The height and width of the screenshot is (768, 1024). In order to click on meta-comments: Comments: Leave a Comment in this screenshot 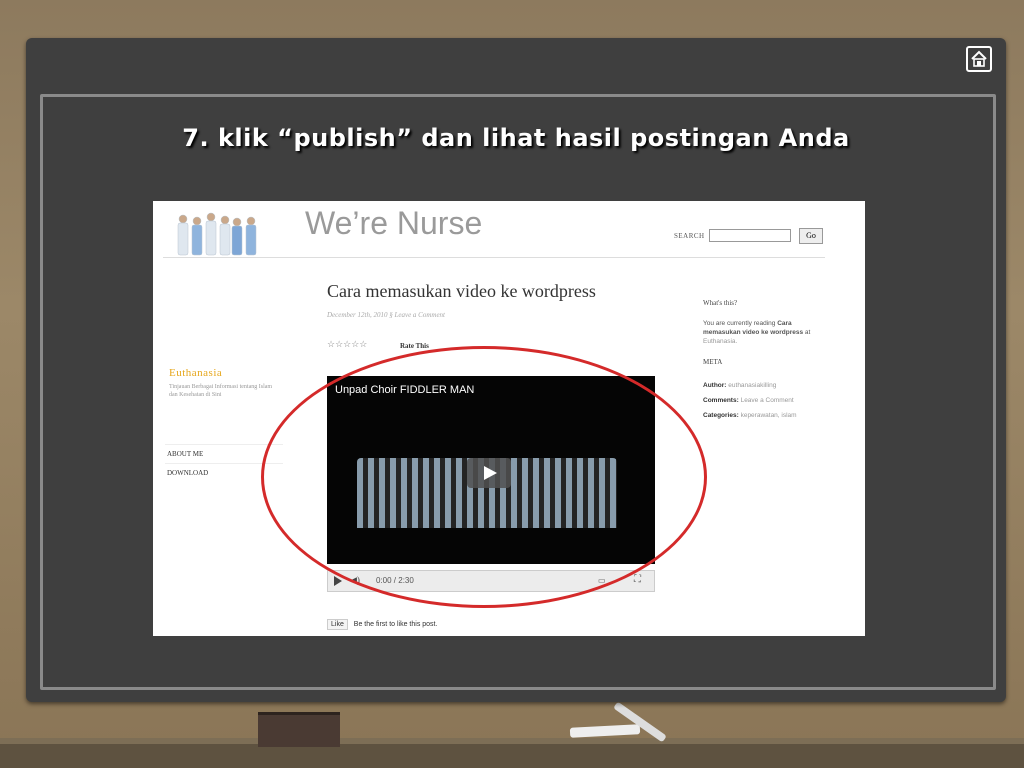, I will do `click(758, 400)`.